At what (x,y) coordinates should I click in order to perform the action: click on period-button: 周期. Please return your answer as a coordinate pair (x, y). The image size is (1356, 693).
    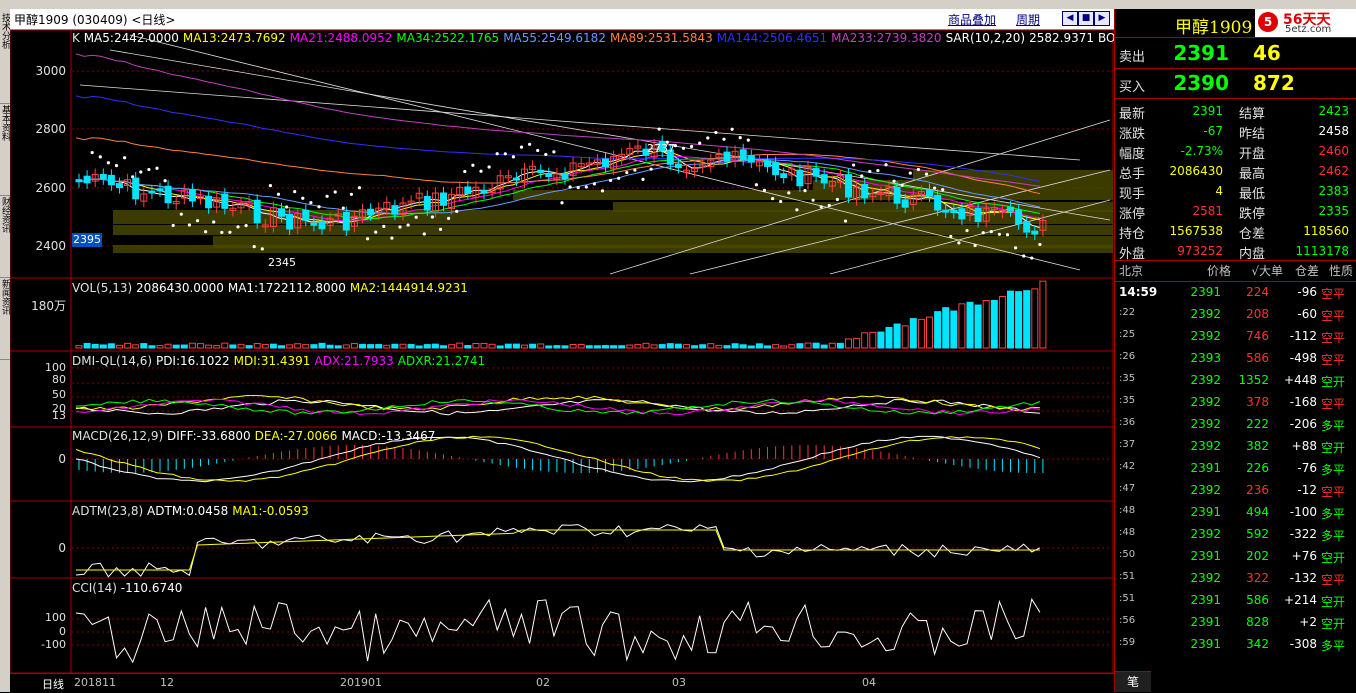
    Looking at the image, I should click on (1028, 19).